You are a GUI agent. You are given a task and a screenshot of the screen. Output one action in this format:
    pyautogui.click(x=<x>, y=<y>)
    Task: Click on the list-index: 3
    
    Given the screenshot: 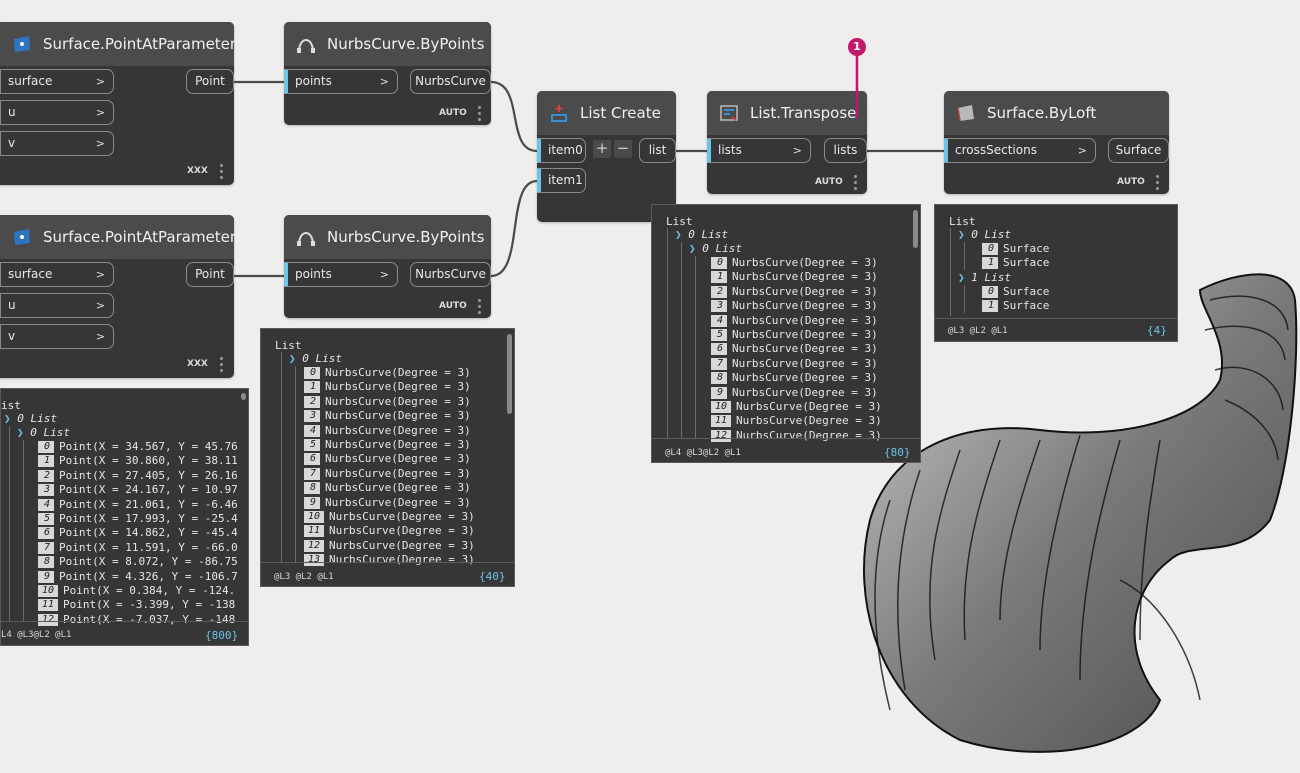 What is the action you would take?
    pyautogui.click(x=46, y=490)
    